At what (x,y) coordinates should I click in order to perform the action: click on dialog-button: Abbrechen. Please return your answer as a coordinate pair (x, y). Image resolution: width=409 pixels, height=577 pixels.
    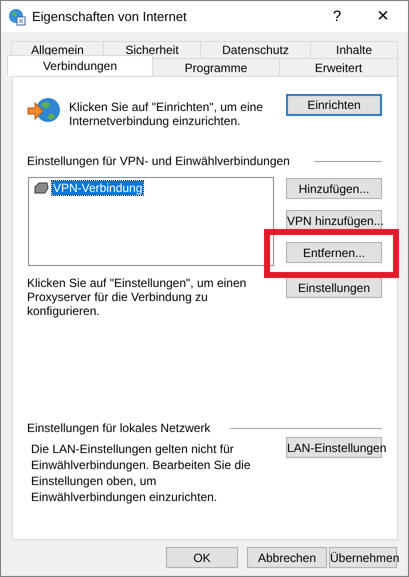
    Looking at the image, I should click on (287, 557).